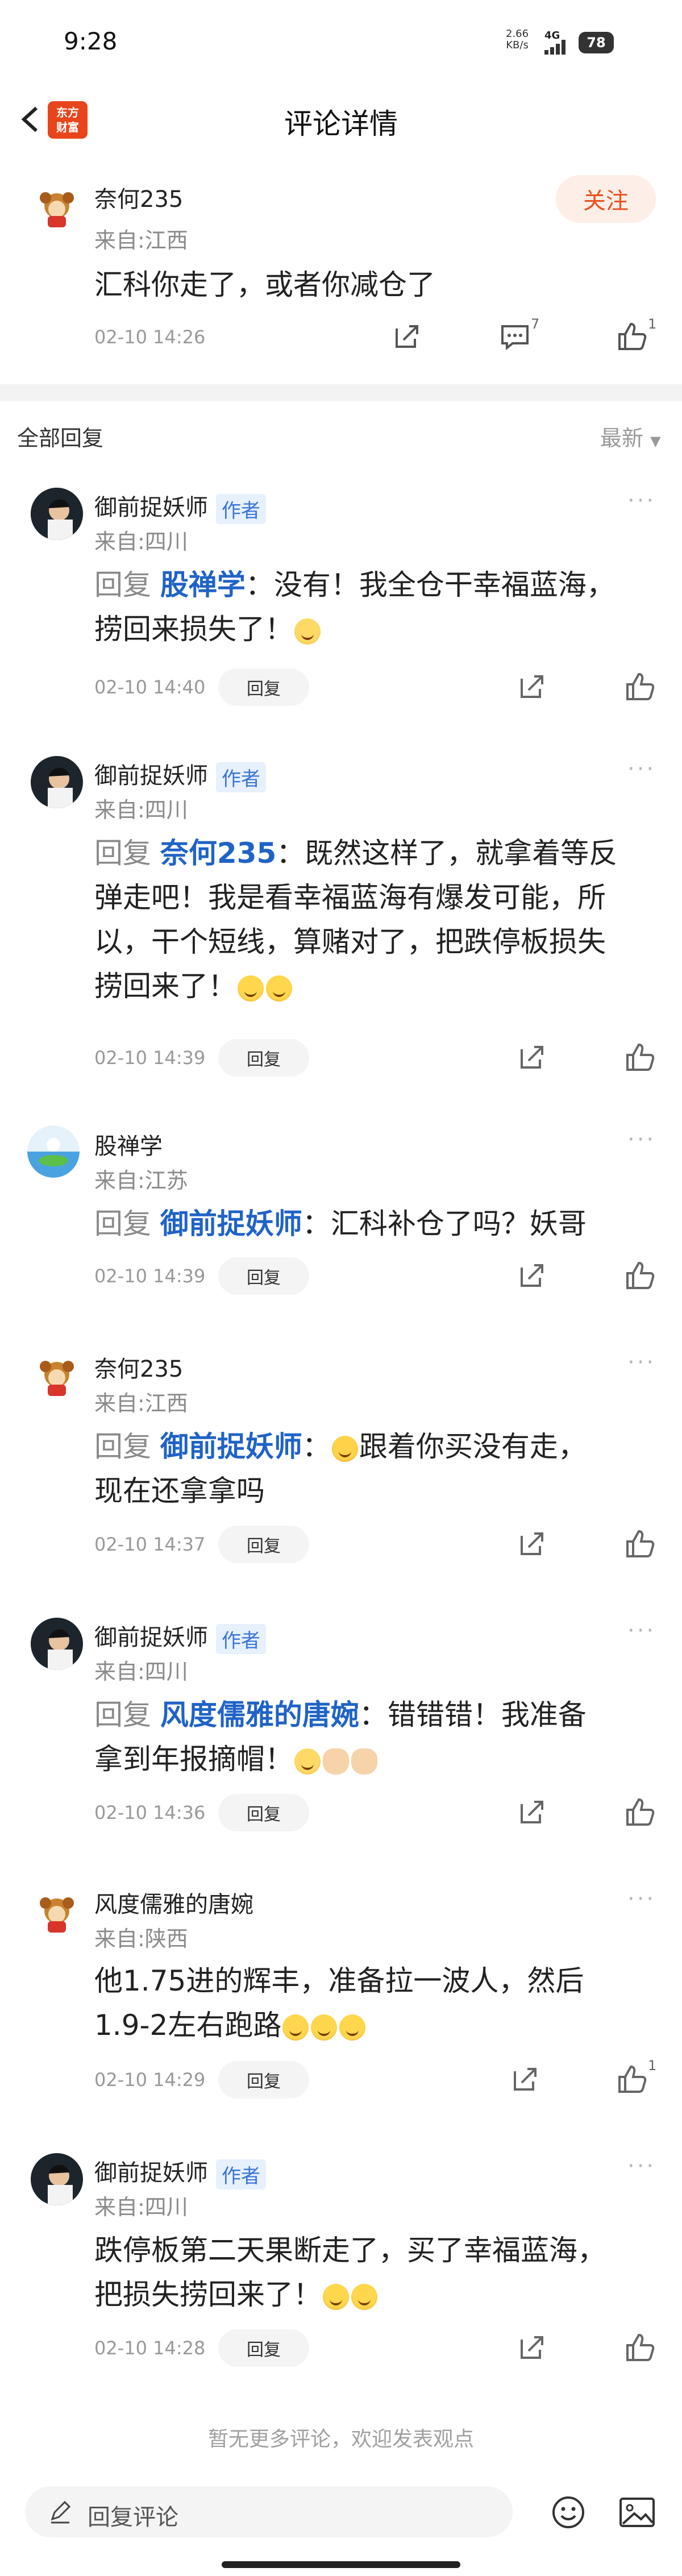 Image resolution: width=682 pixels, height=2576 pixels. I want to click on reply-target-link: 股禅学, so click(203, 584).